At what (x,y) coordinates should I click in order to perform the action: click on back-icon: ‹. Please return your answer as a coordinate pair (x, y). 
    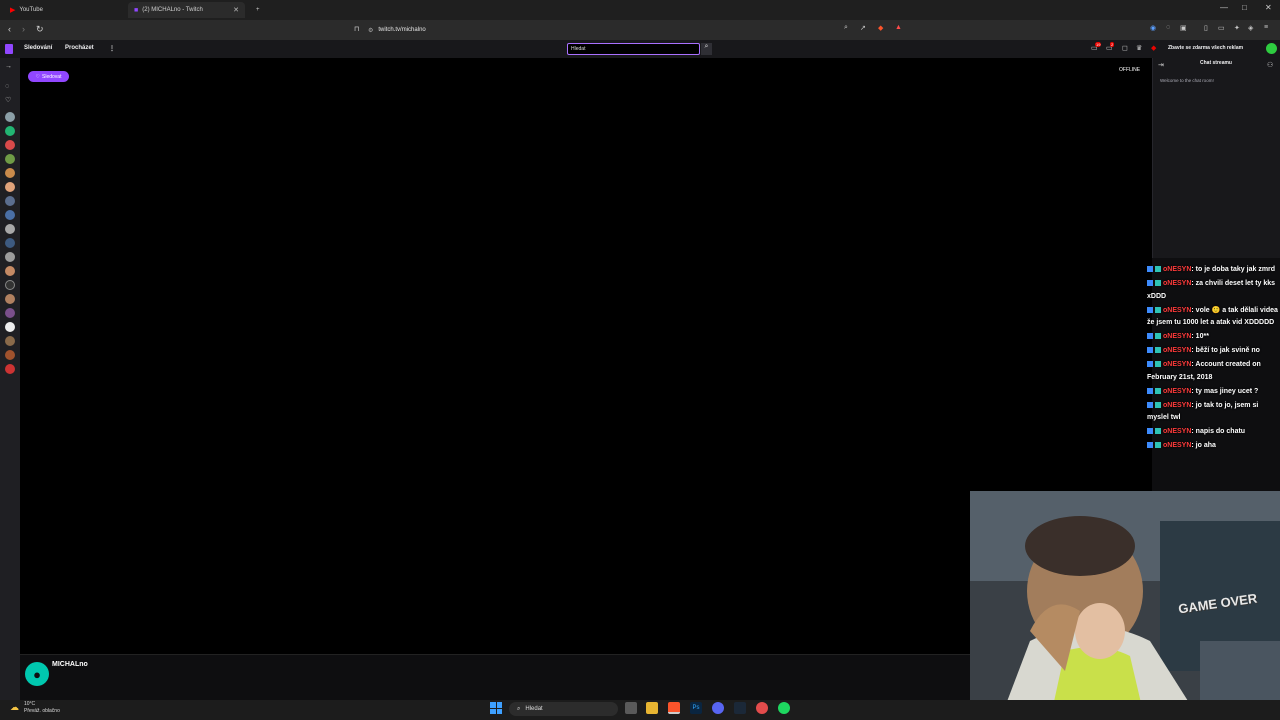
    Looking at the image, I should click on (9, 29).